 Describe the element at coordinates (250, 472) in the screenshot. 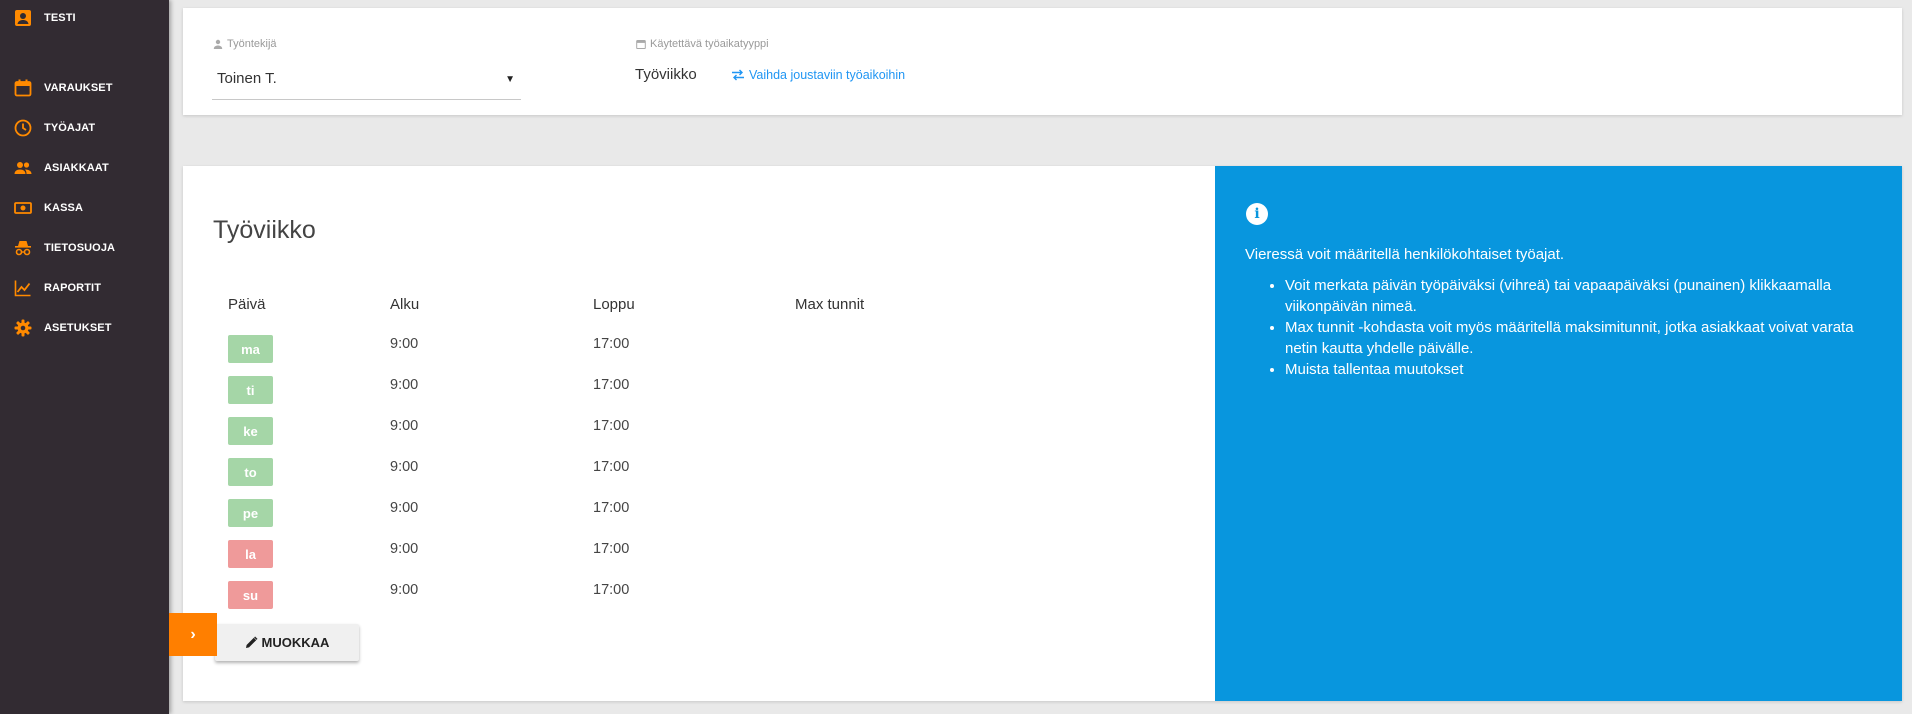

I see `day-button-to: to` at that location.